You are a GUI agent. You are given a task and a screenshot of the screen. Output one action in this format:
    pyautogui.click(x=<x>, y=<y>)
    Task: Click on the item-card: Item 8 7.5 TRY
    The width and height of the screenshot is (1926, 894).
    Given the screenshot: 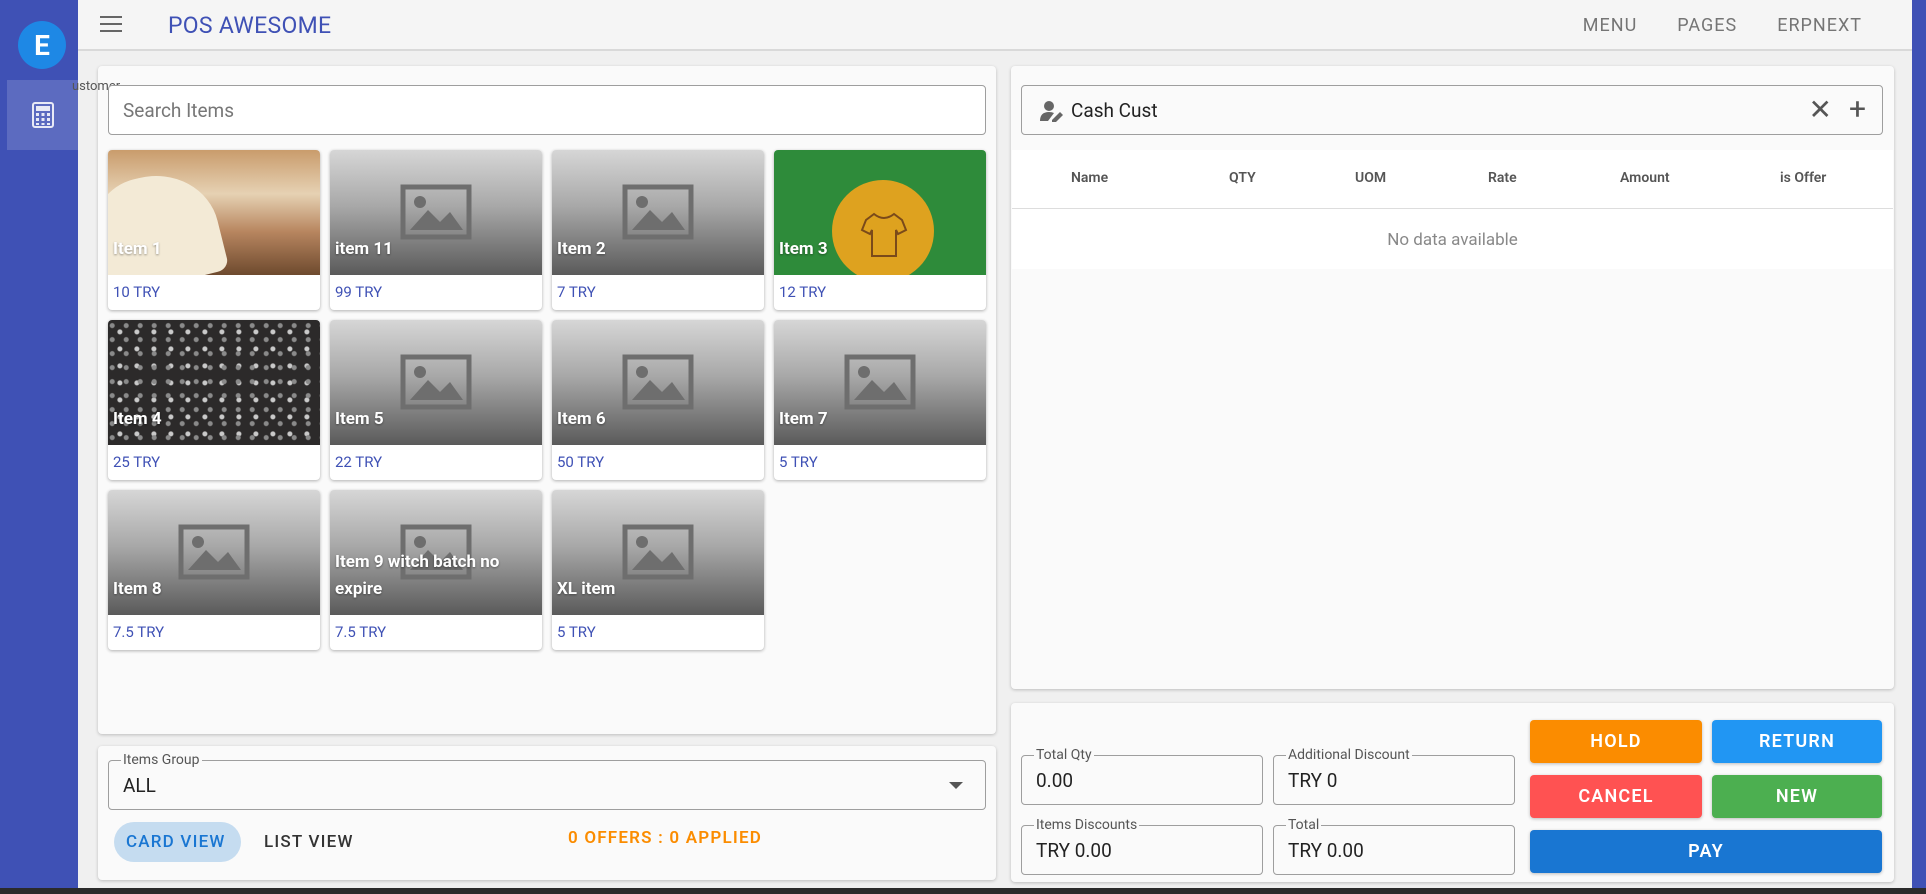 What is the action you would take?
    pyautogui.click(x=214, y=570)
    